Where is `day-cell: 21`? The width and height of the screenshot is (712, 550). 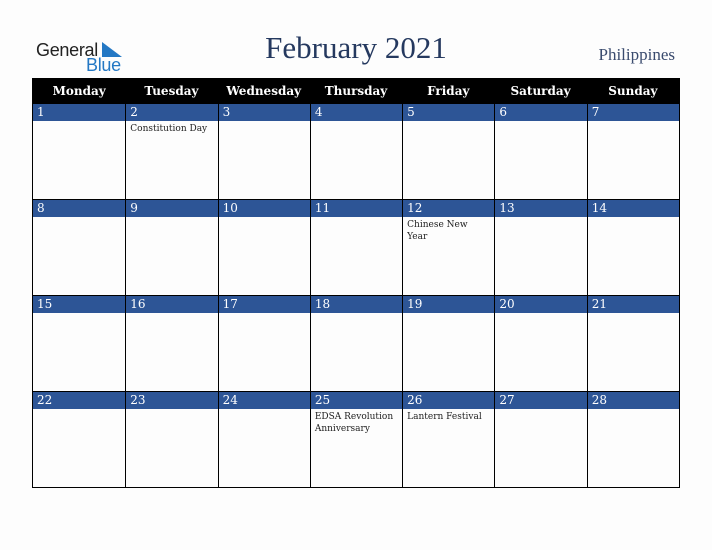
day-cell: 21 is located at coordinates (632, 343).